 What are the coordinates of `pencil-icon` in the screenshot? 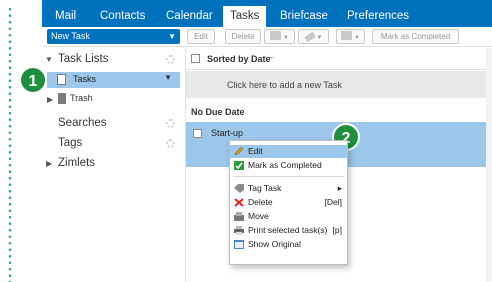 It's located at (239, 151).